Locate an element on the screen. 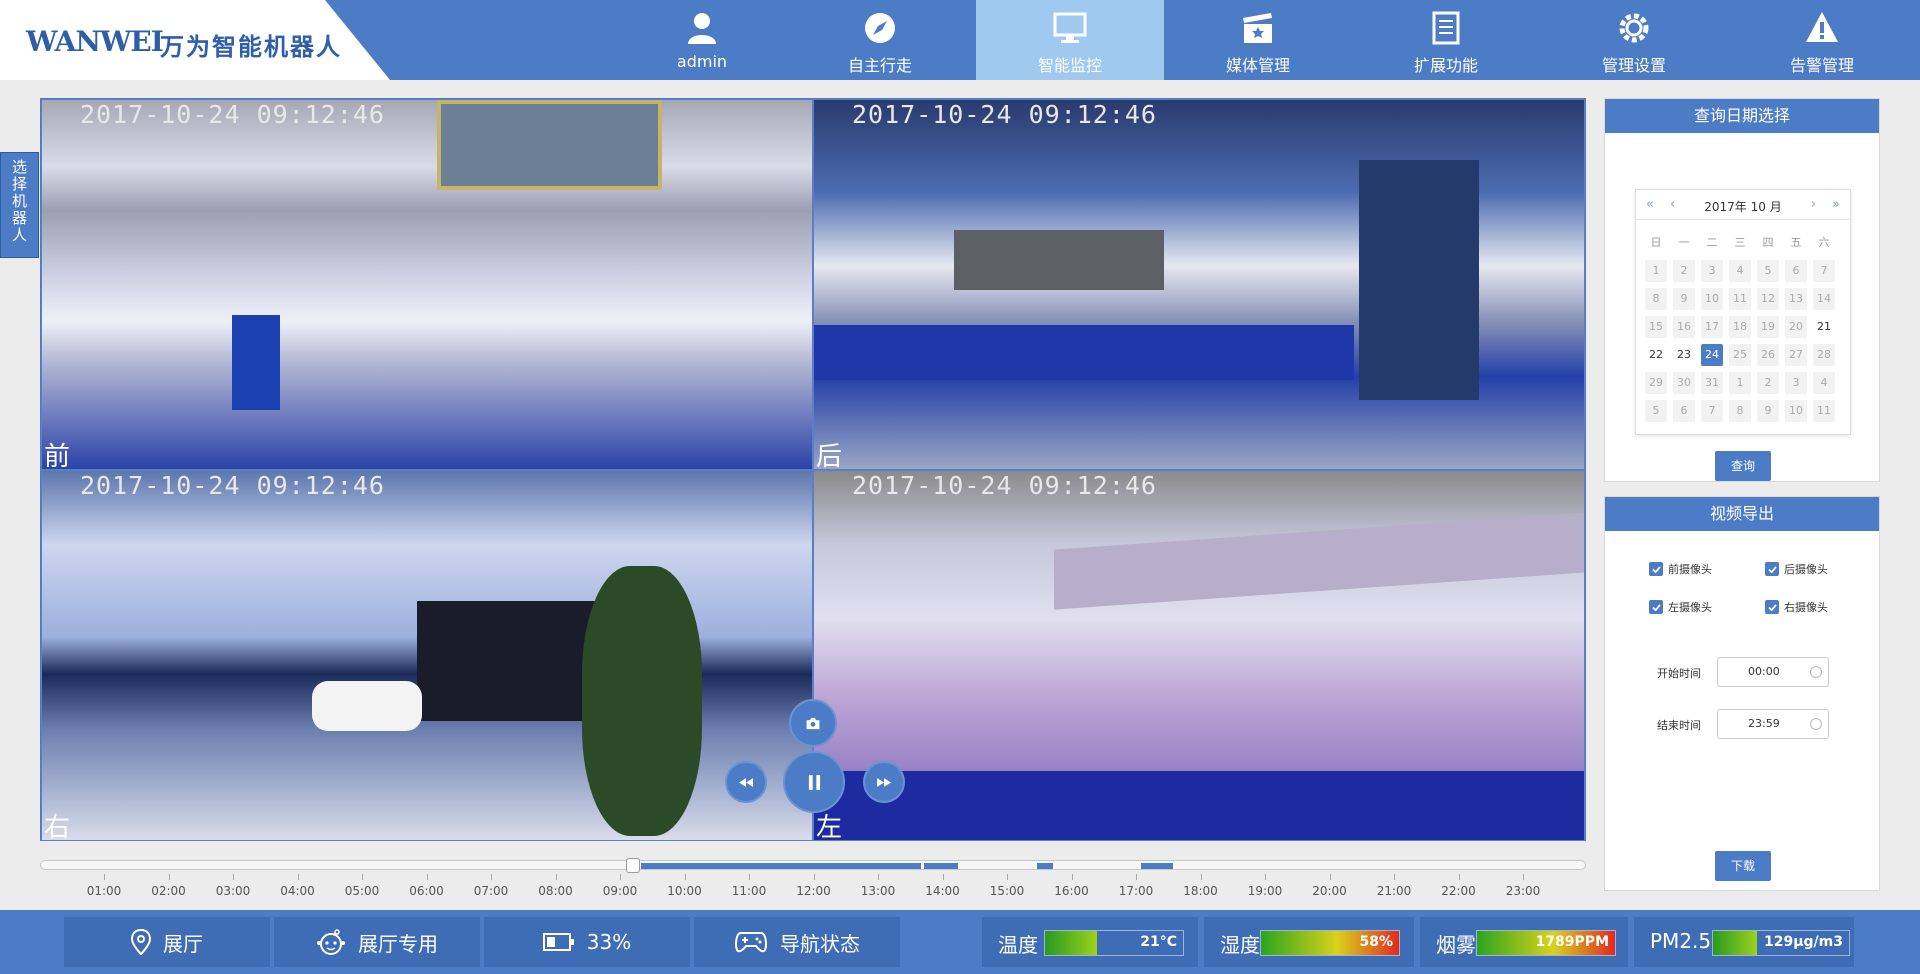  timeline-track is located at coordinates (813, 865).